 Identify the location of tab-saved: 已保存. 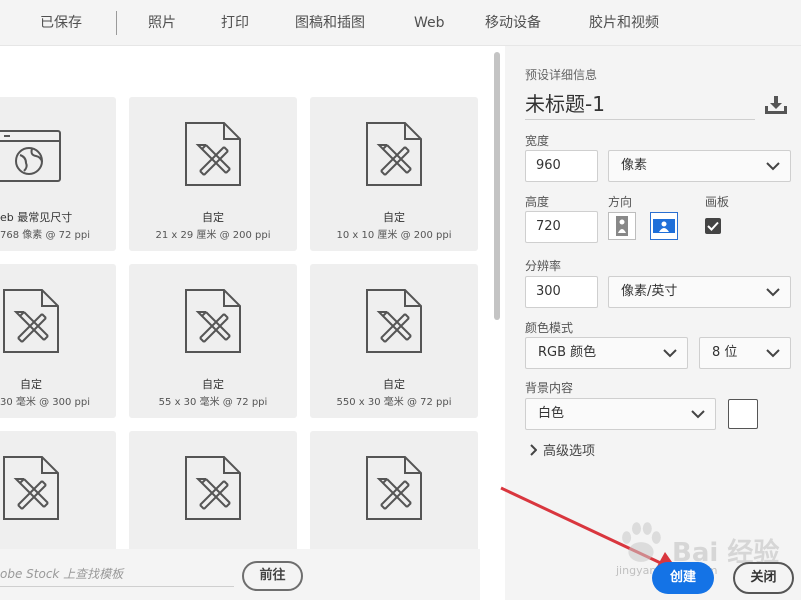
(61, 23).